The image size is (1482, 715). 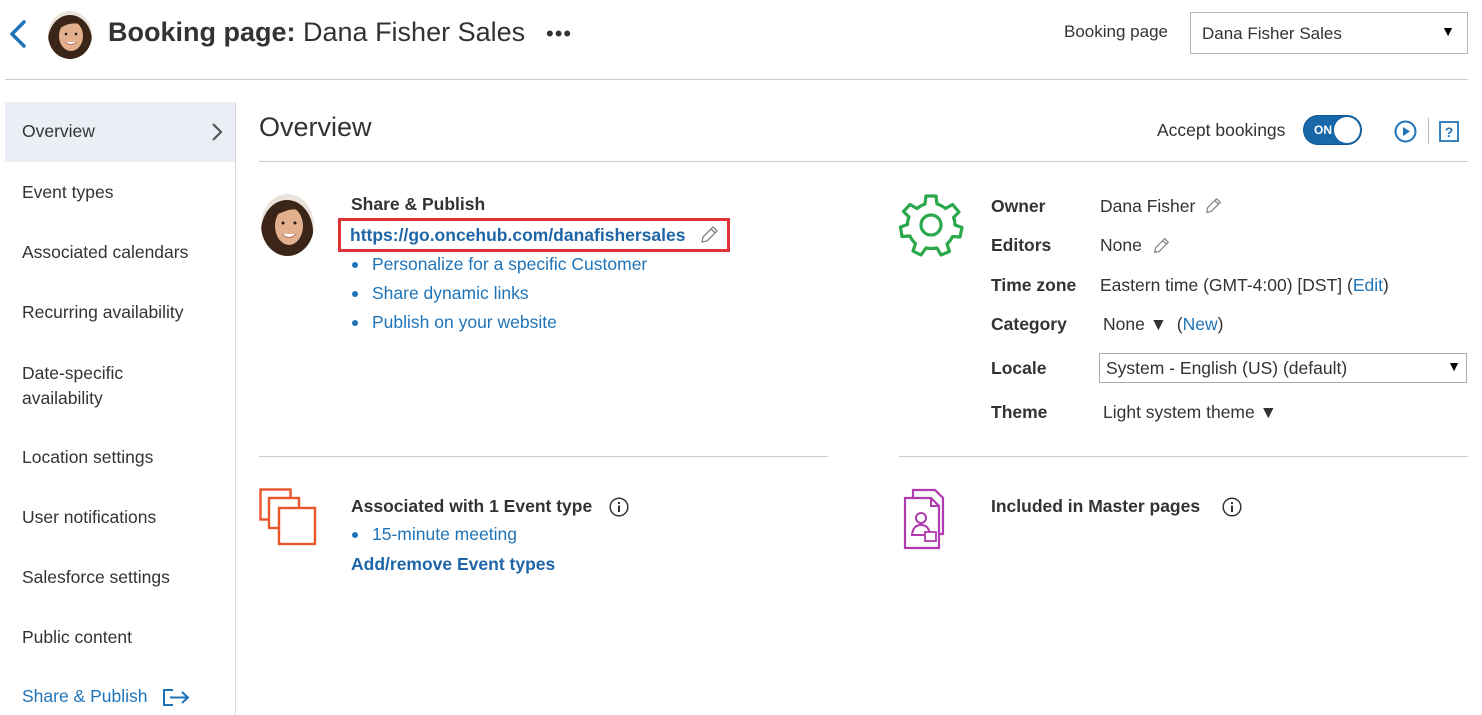 I want to click on publish-website-link: Publish on your website, so click(x=464, y=322).